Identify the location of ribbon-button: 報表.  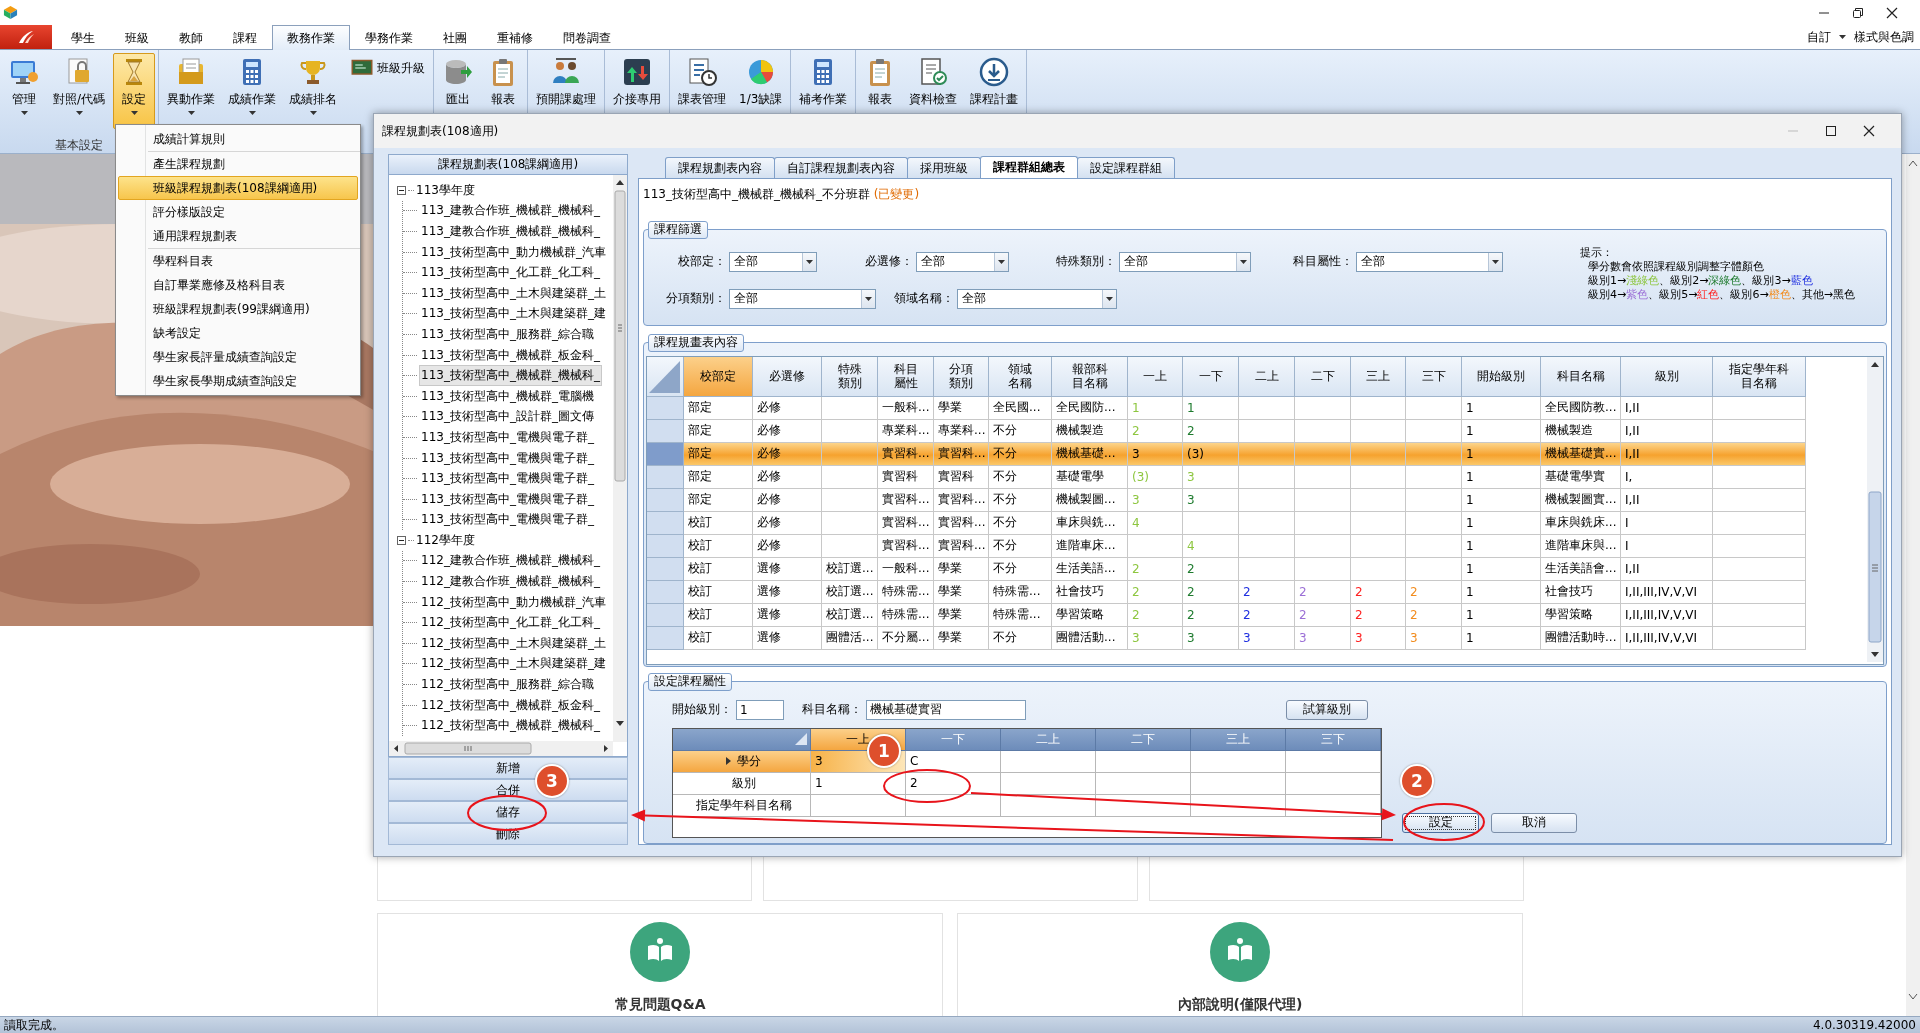
(880, 91).